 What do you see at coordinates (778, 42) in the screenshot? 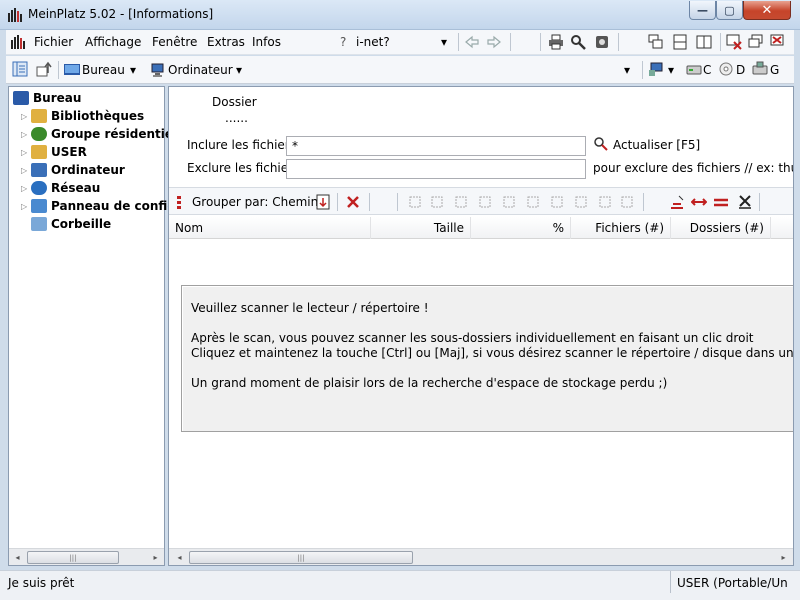
I see `close-all-icon` at bounding box center [778, 42].